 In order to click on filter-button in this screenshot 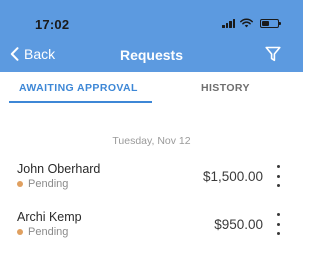, I will do `click(273, 56)`.